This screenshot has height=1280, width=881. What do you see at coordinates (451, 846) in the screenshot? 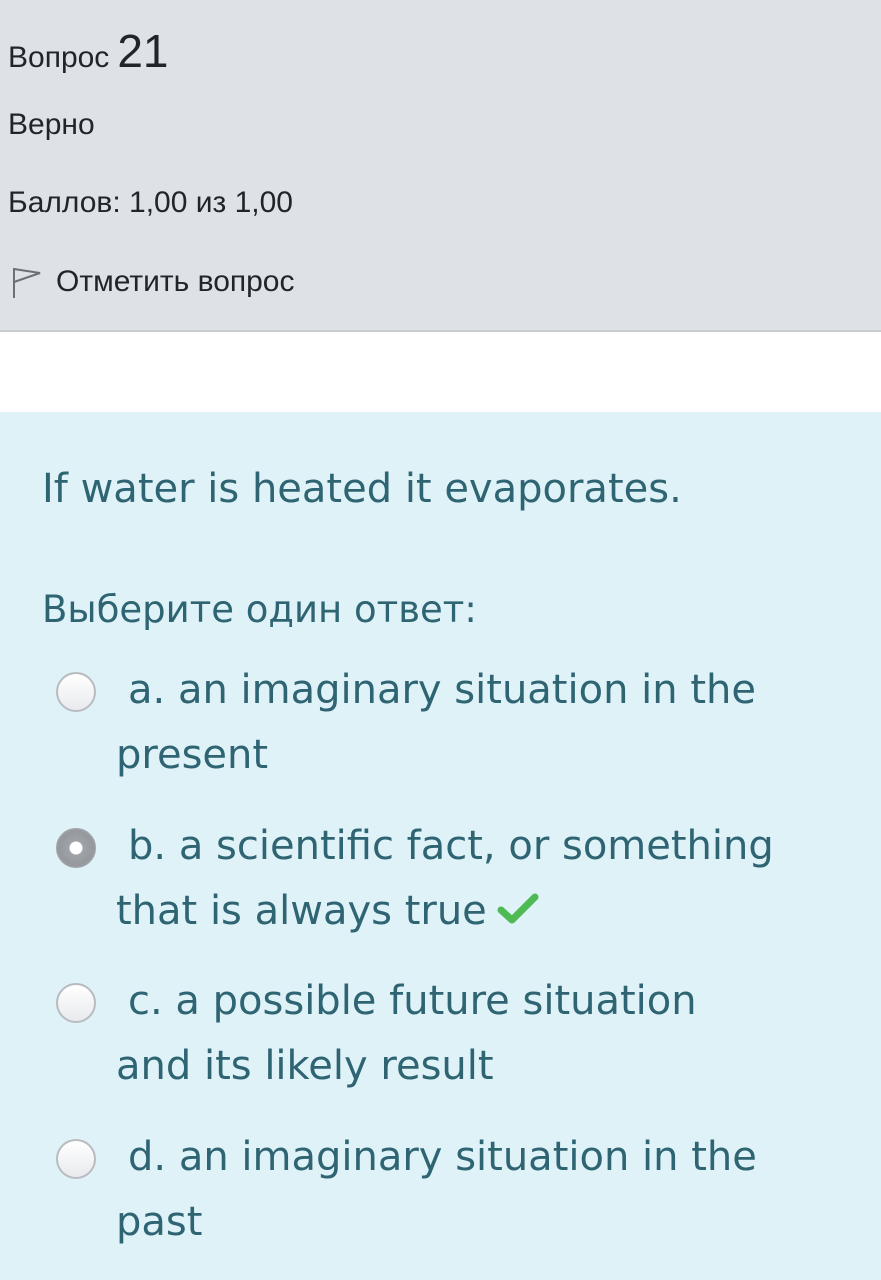
I see `answer-option-b-text: b. a scientific fact, or something` at bounding box center [451, 846].